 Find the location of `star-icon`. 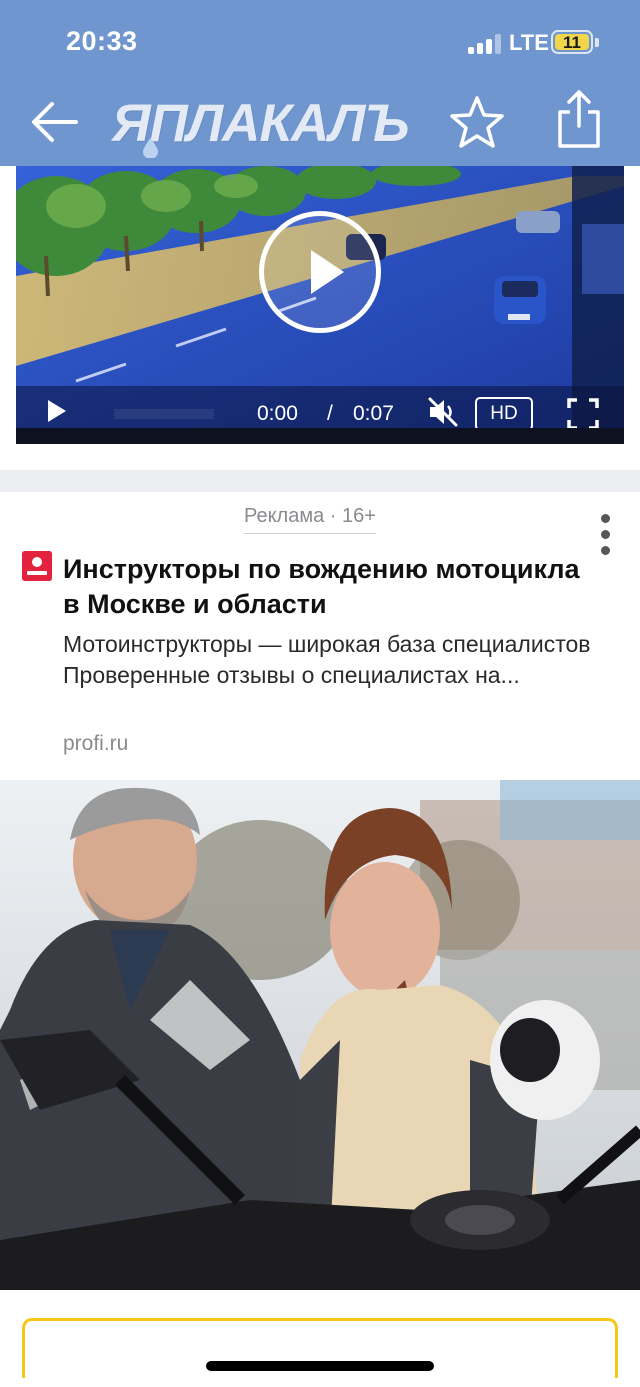

star-icon is located at coordinates (477, 123).